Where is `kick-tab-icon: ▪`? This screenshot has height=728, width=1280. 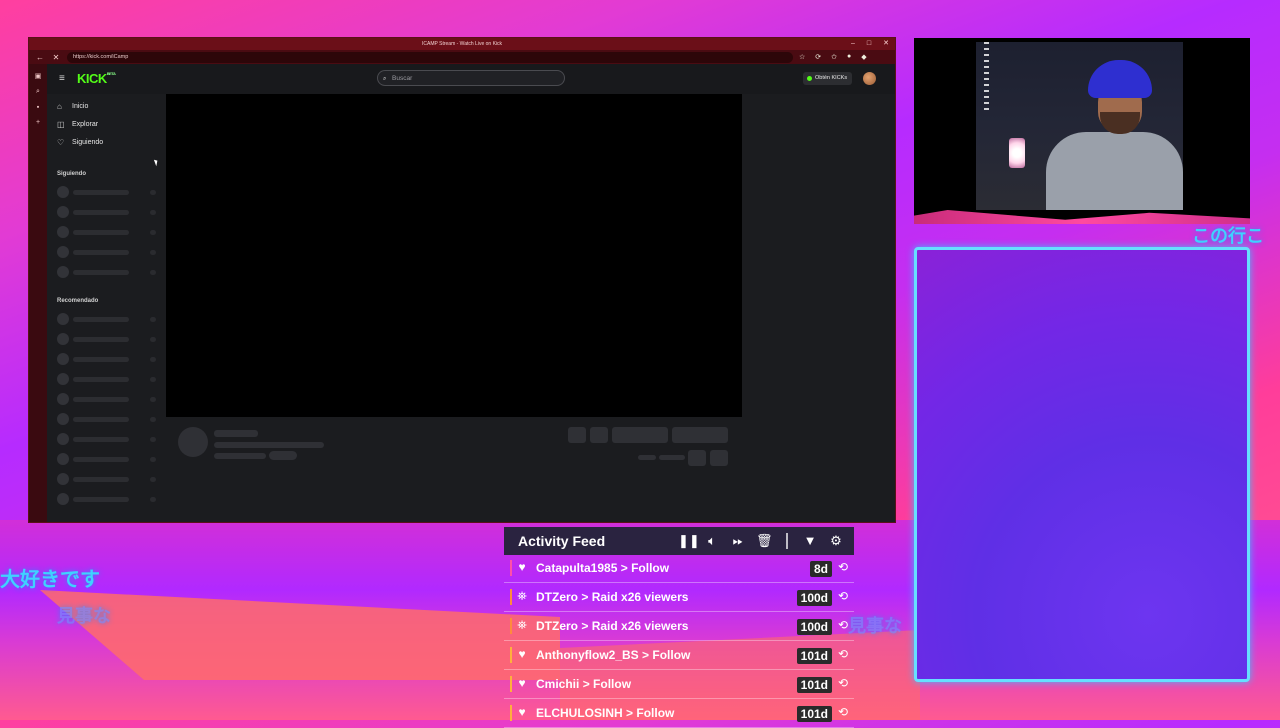
kick-tab-icon: ▪ is located at coordinates (38, 107).